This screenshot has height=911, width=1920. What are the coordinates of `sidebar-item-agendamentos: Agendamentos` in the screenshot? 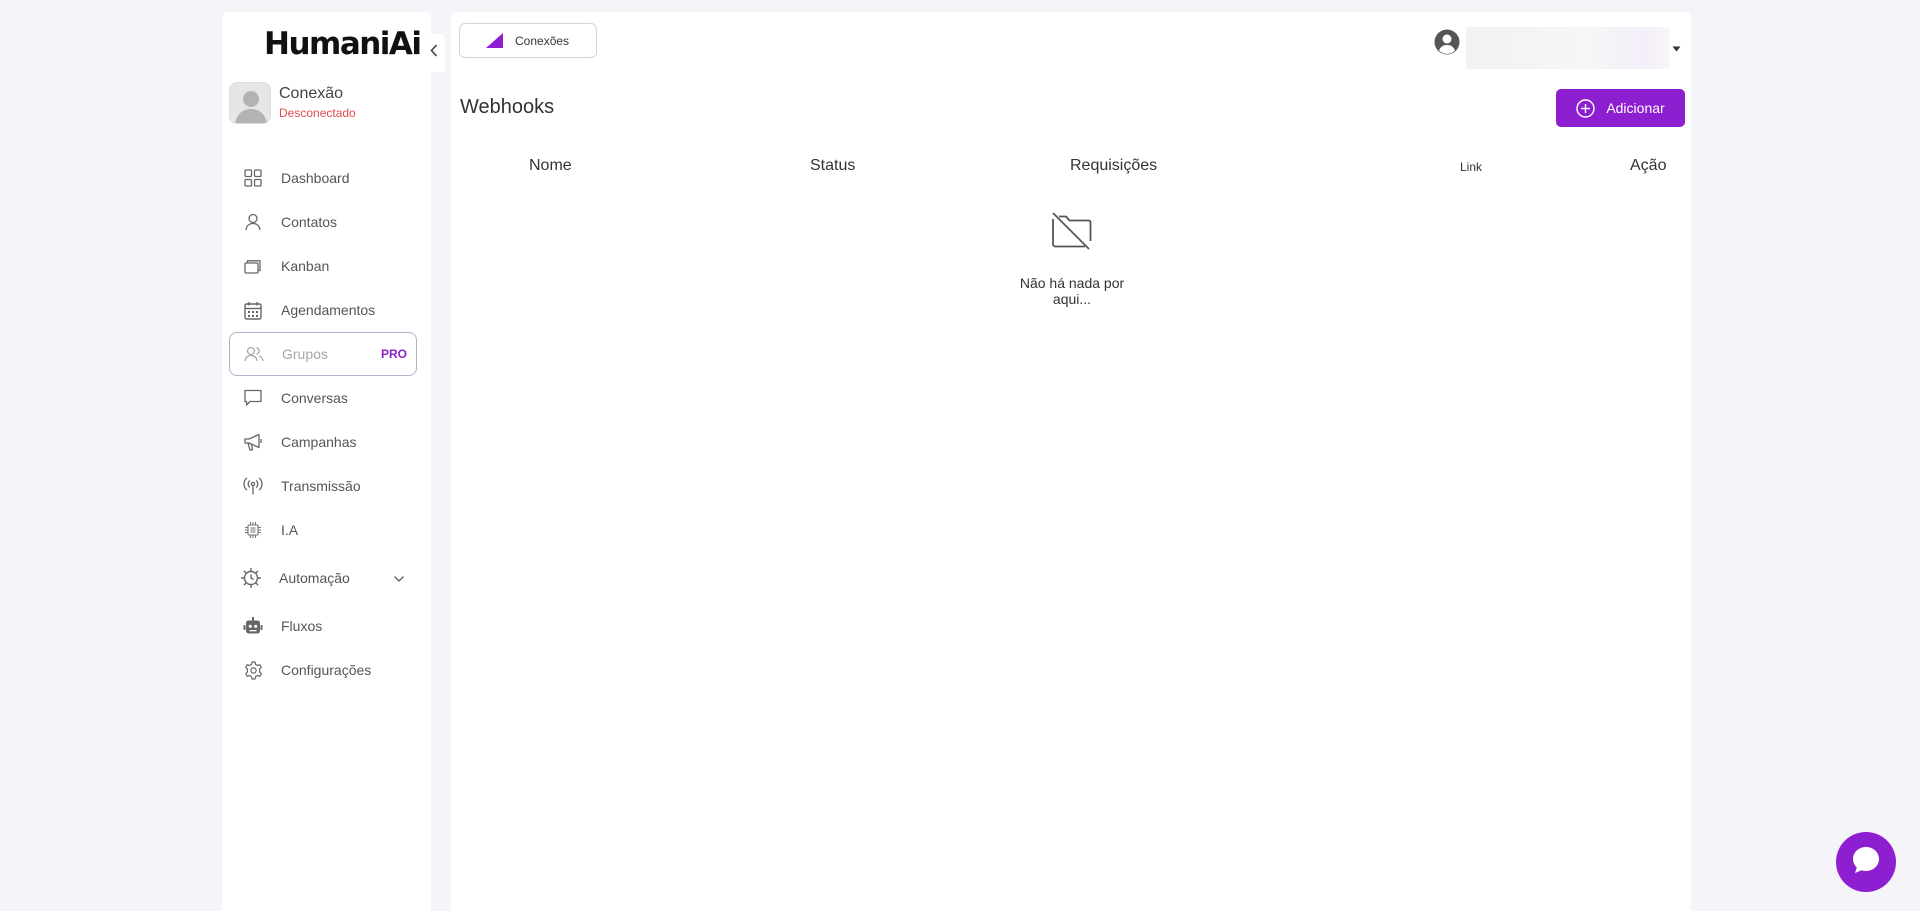 It's located at (323, 310).